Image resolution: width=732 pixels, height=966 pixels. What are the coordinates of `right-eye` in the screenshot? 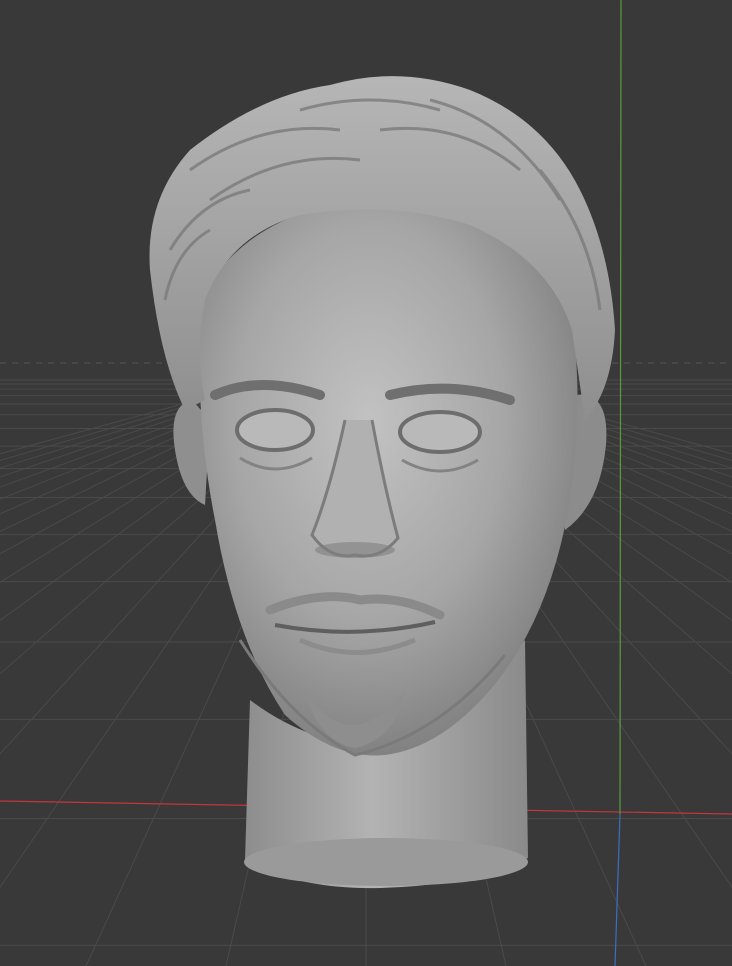 It's located at (440, 432).